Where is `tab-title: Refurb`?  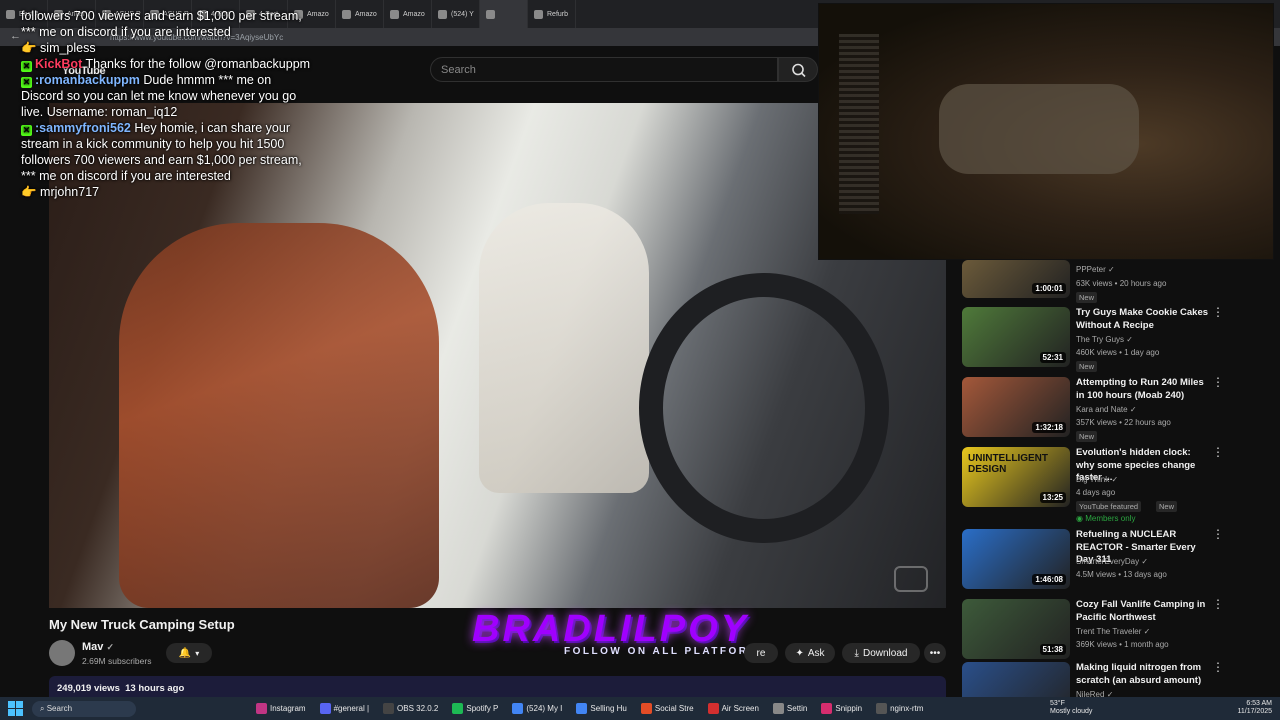
tab-title: Refurb is located at coordinates (558, 14).